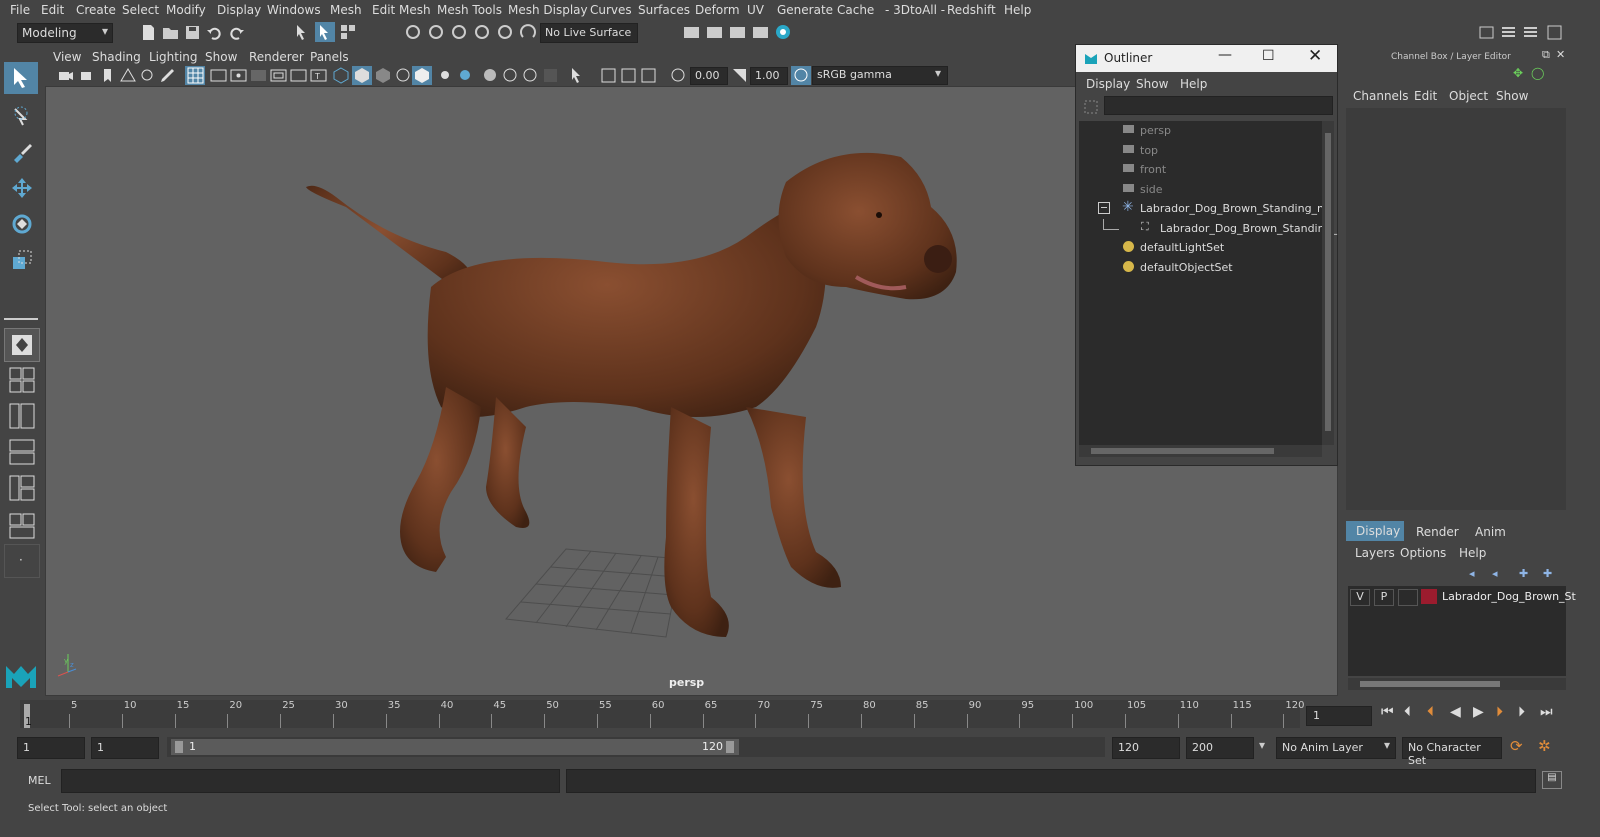  I want to click on go-to-start-icon: ⏮, so click(1387, 712).